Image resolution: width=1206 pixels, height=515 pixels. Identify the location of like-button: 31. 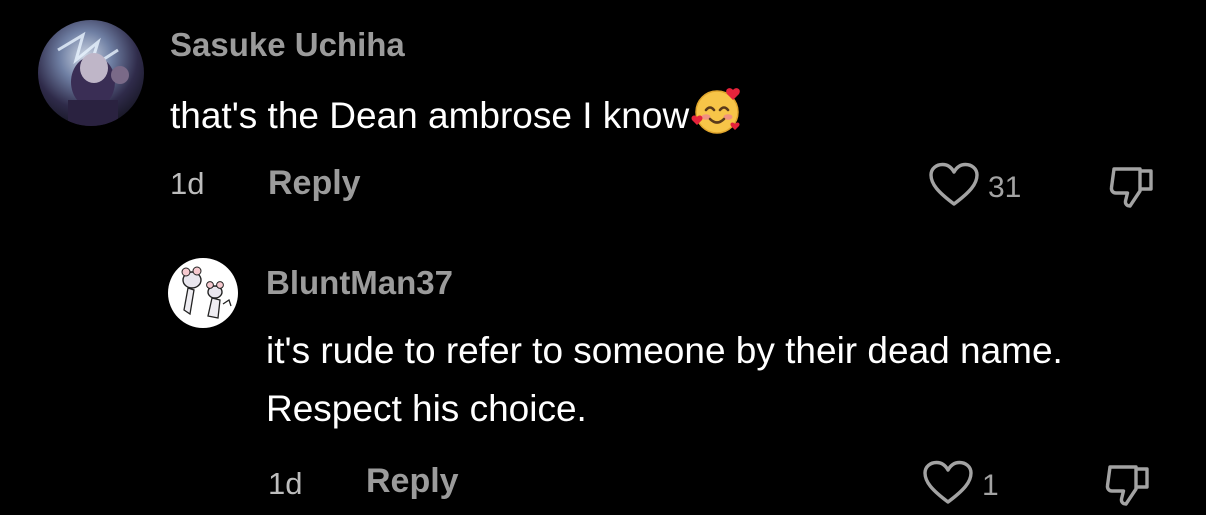
(974, 187).